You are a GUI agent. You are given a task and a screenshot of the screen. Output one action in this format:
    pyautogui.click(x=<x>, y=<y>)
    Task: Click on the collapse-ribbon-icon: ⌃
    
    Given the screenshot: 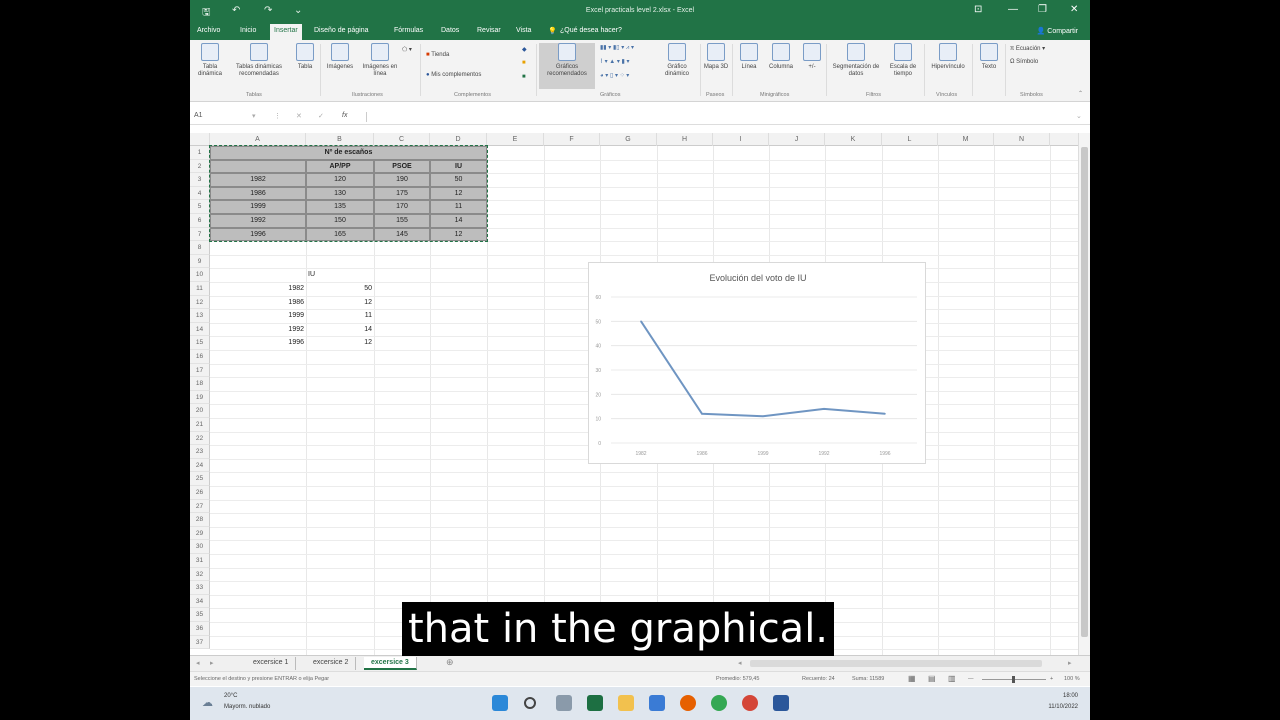 What is the action you would take?
    pyautogui.click(x=1080, y=93)
    